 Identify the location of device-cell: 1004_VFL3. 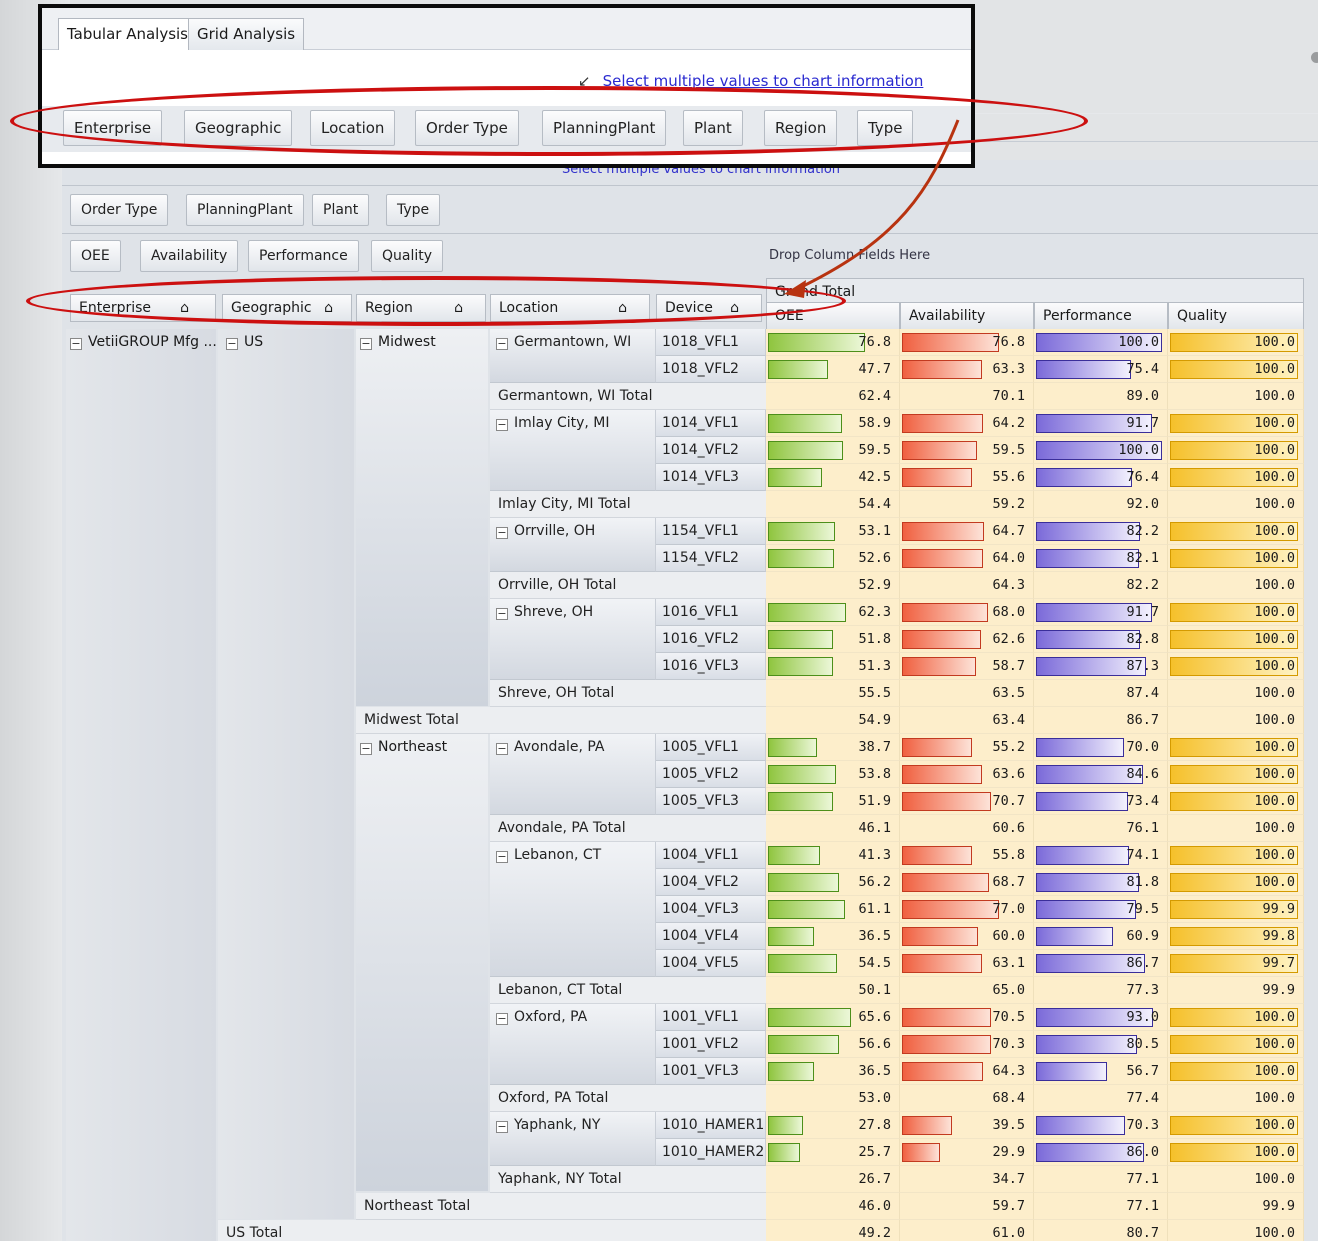
(711, 909).